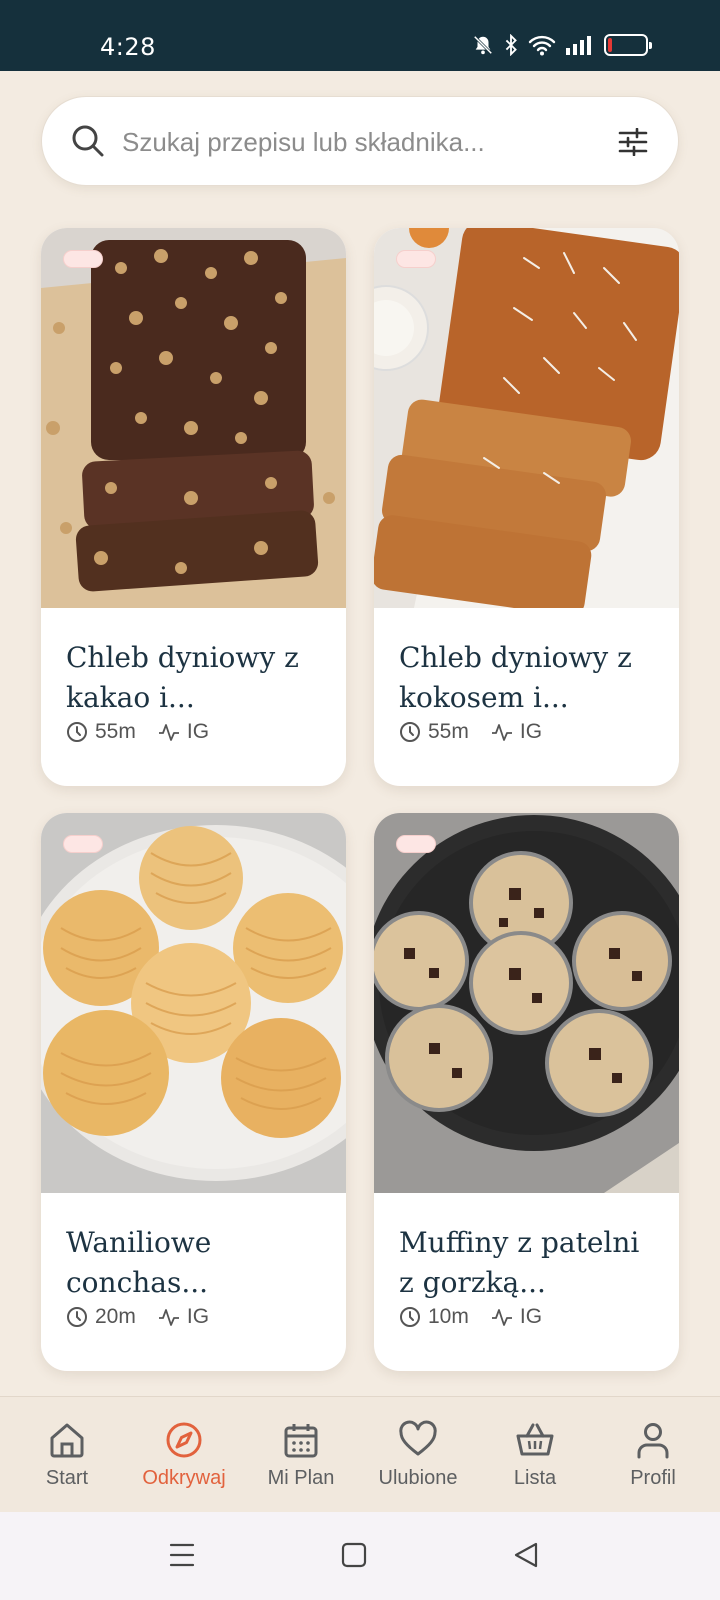 The image size is (720, 1600). I want to click on nav-label: Odkrywaj, so click(184, 1478).